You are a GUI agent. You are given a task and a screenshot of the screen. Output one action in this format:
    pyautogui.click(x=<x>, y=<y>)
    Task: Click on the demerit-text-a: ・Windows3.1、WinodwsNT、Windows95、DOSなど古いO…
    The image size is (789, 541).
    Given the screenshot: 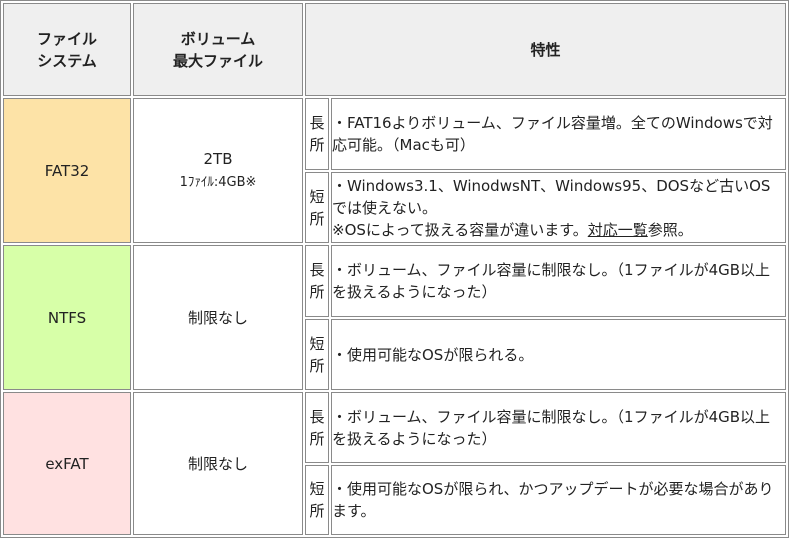 What is the action you would take?
    pyautogui.click(x=551, y=196)
    